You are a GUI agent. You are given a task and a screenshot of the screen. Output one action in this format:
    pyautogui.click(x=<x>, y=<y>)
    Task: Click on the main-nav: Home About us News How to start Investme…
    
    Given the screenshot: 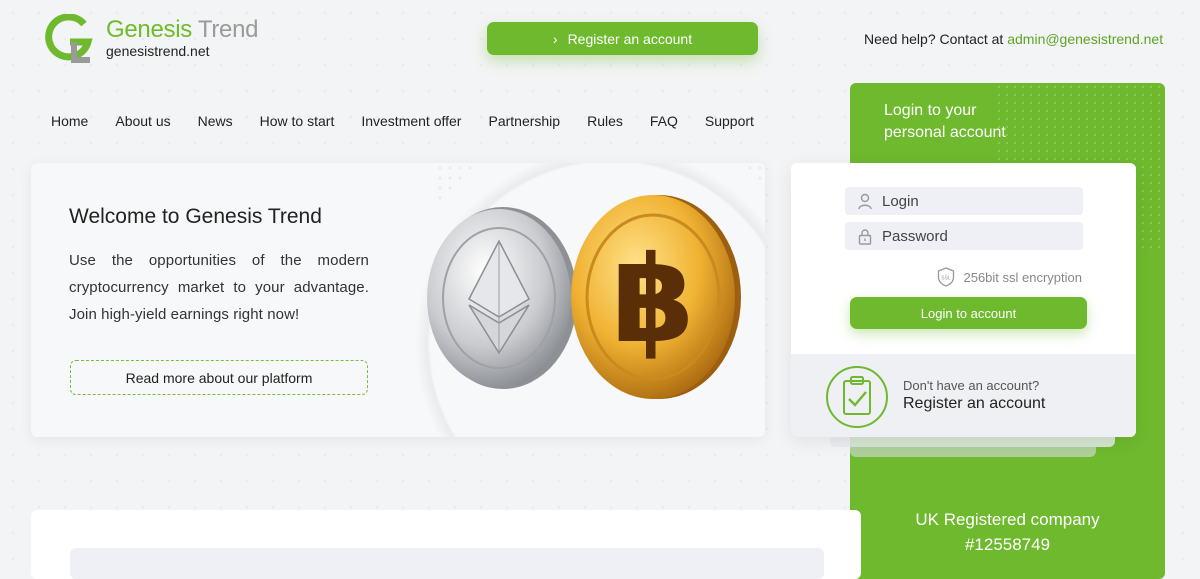 What is the action you would take?
    pyautogui.click(x=402, y=121)
    